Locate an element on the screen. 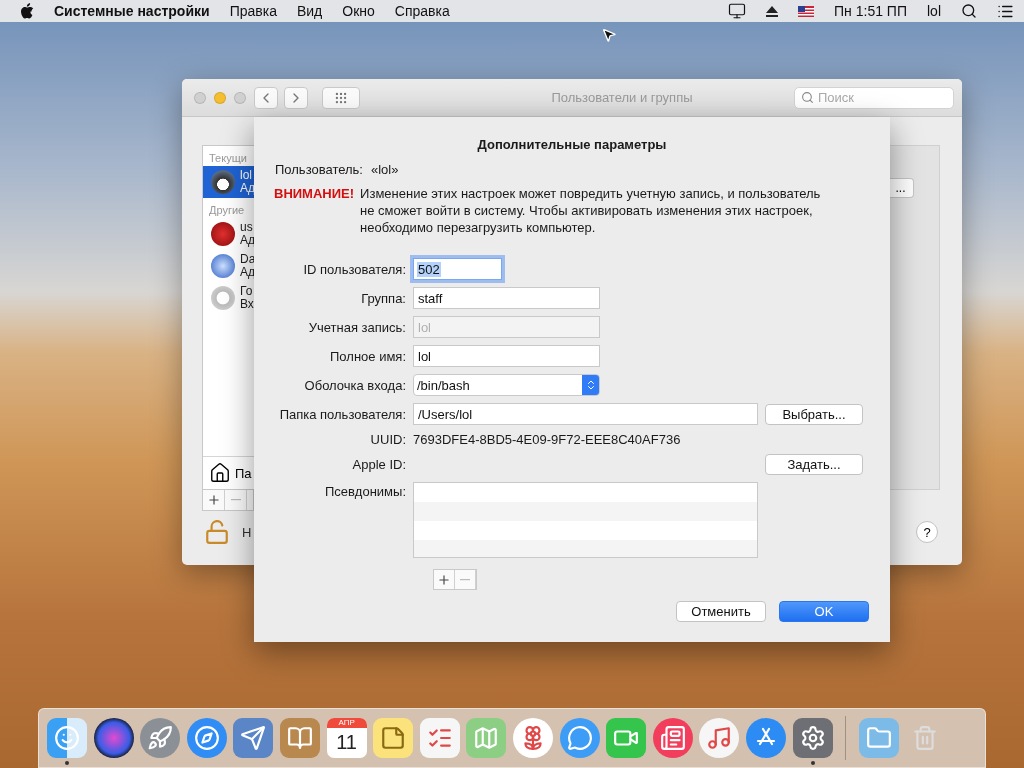 Image resolution: width=1024 pixels, height=768 pixels. face-icon is located at coordinates (67, 738).